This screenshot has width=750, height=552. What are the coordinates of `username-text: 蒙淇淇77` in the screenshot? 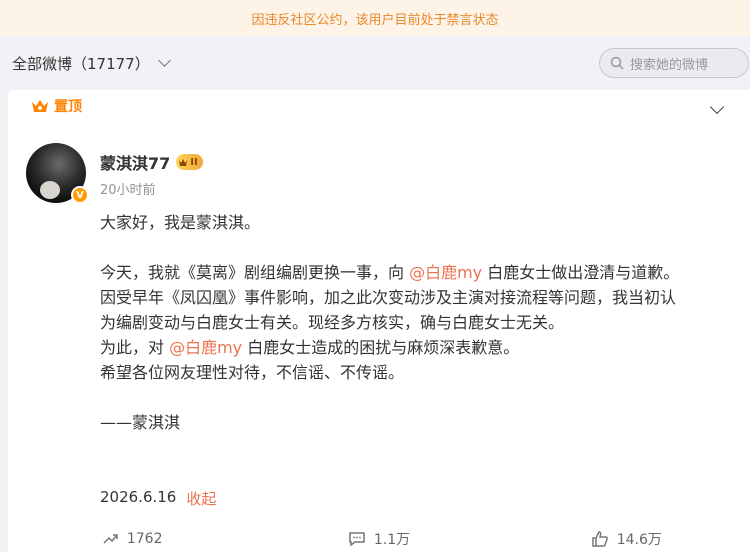 It's located at (135, 163).